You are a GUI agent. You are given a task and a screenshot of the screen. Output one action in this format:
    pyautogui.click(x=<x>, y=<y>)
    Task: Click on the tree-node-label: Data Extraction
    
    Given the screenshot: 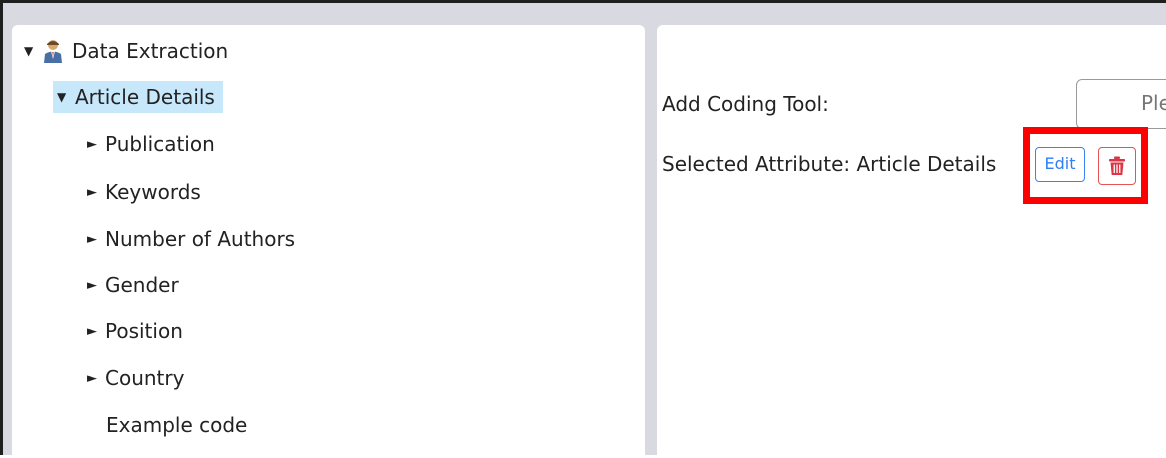 What is the action you would take?
    pyautogui.click(x=150, y=51)
    